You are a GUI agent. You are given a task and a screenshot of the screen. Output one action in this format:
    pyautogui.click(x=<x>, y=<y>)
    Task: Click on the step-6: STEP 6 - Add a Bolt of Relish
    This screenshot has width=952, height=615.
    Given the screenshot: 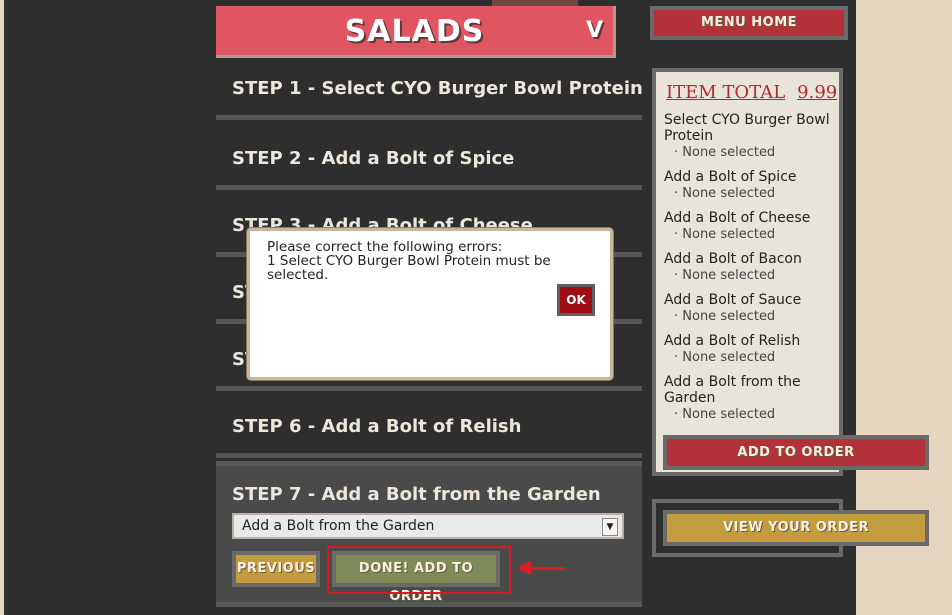 What is the action you would take?
    pyautogui.click(x=429, y=427)
    